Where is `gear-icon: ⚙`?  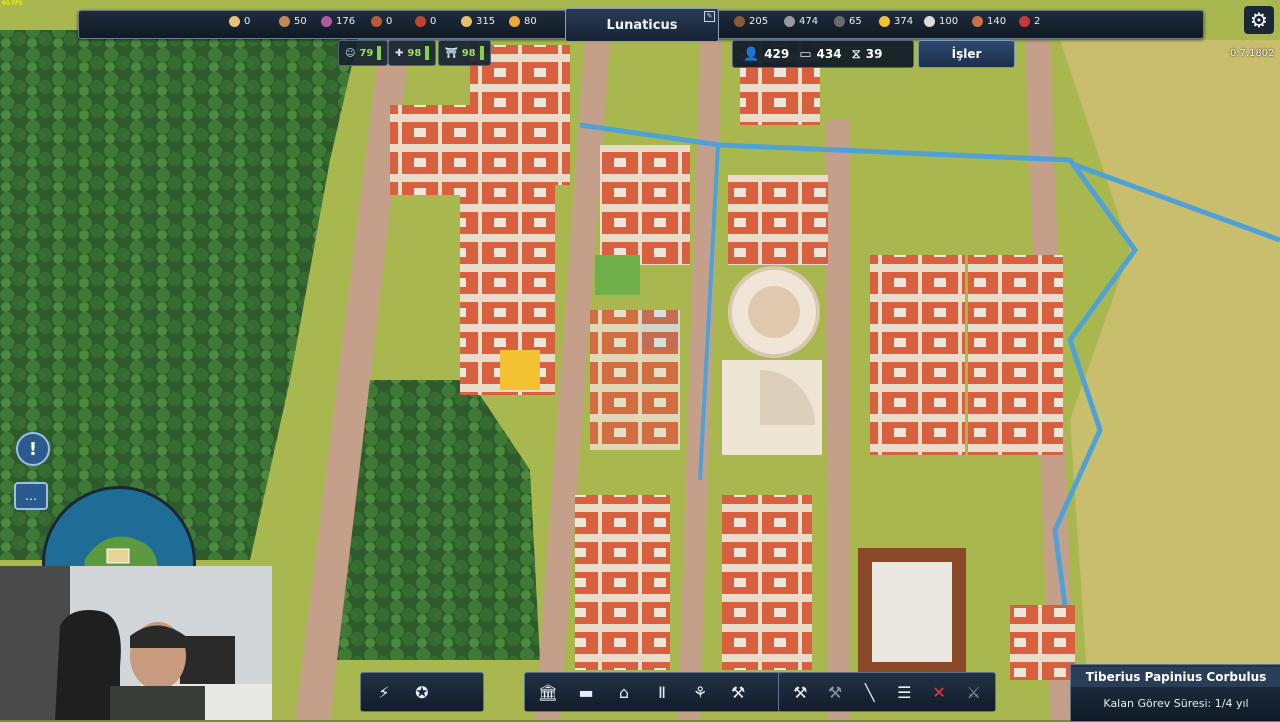 gear-icon: ⚙ is located at coordinates (1259, 20).